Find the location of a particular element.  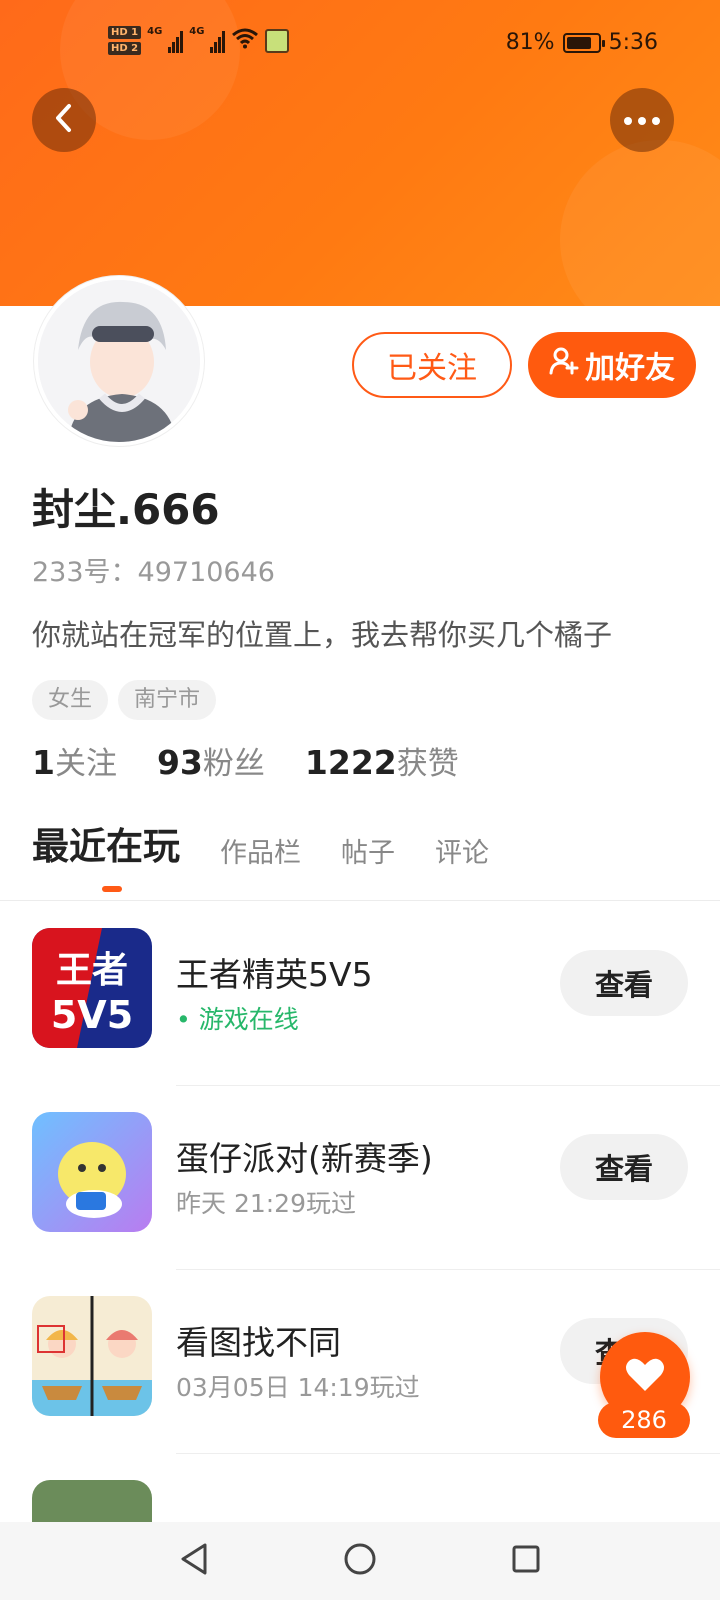

status-right: 81% 5:36 is located at coordinates (582, 42).